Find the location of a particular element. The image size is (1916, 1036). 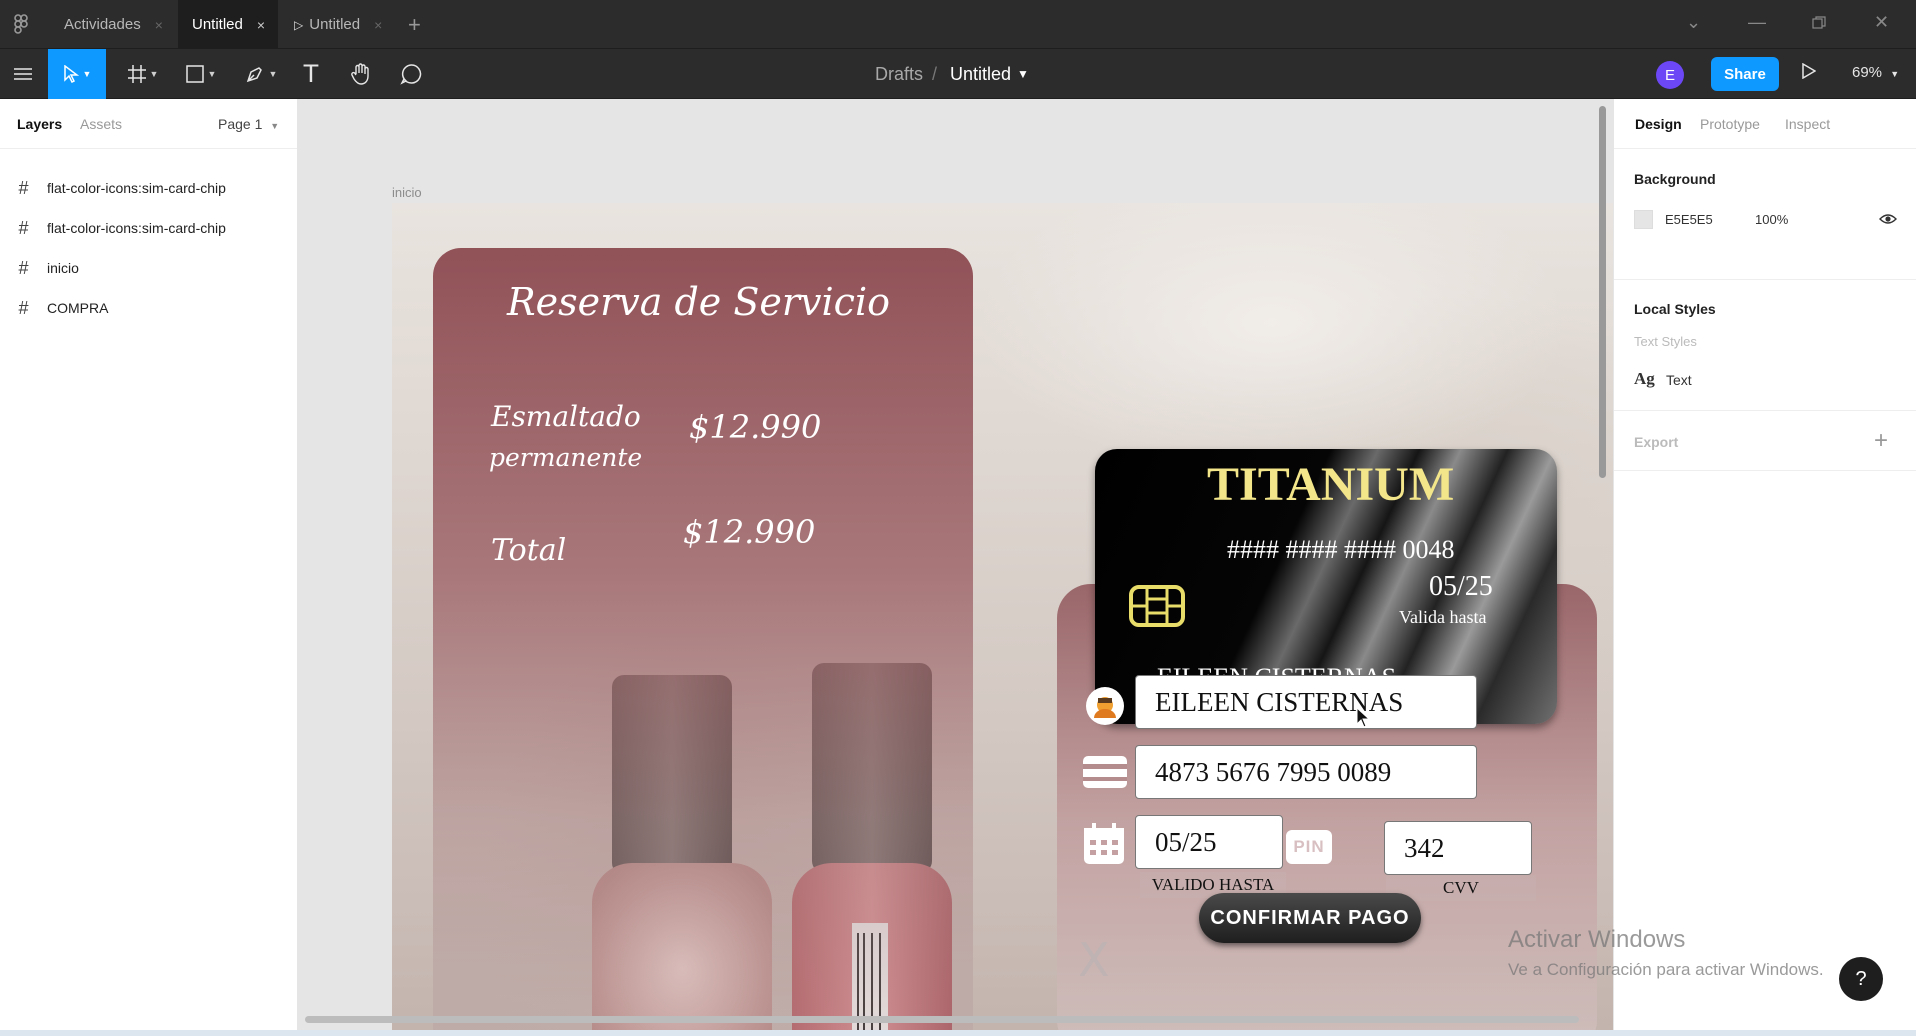

tab-prototype: Prototype is located at coordinates (1730, 124).